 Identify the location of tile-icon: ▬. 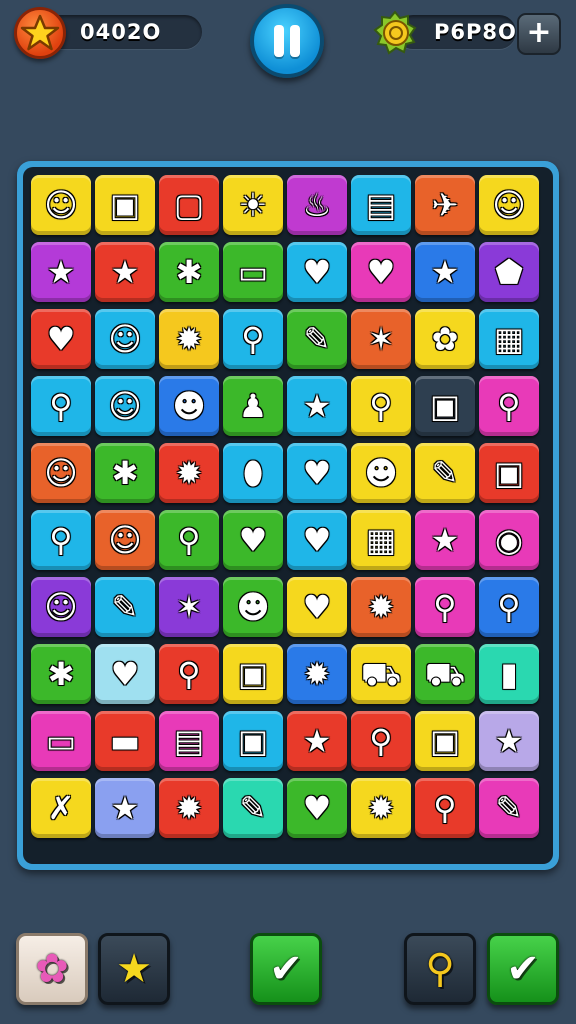
(125, 741).